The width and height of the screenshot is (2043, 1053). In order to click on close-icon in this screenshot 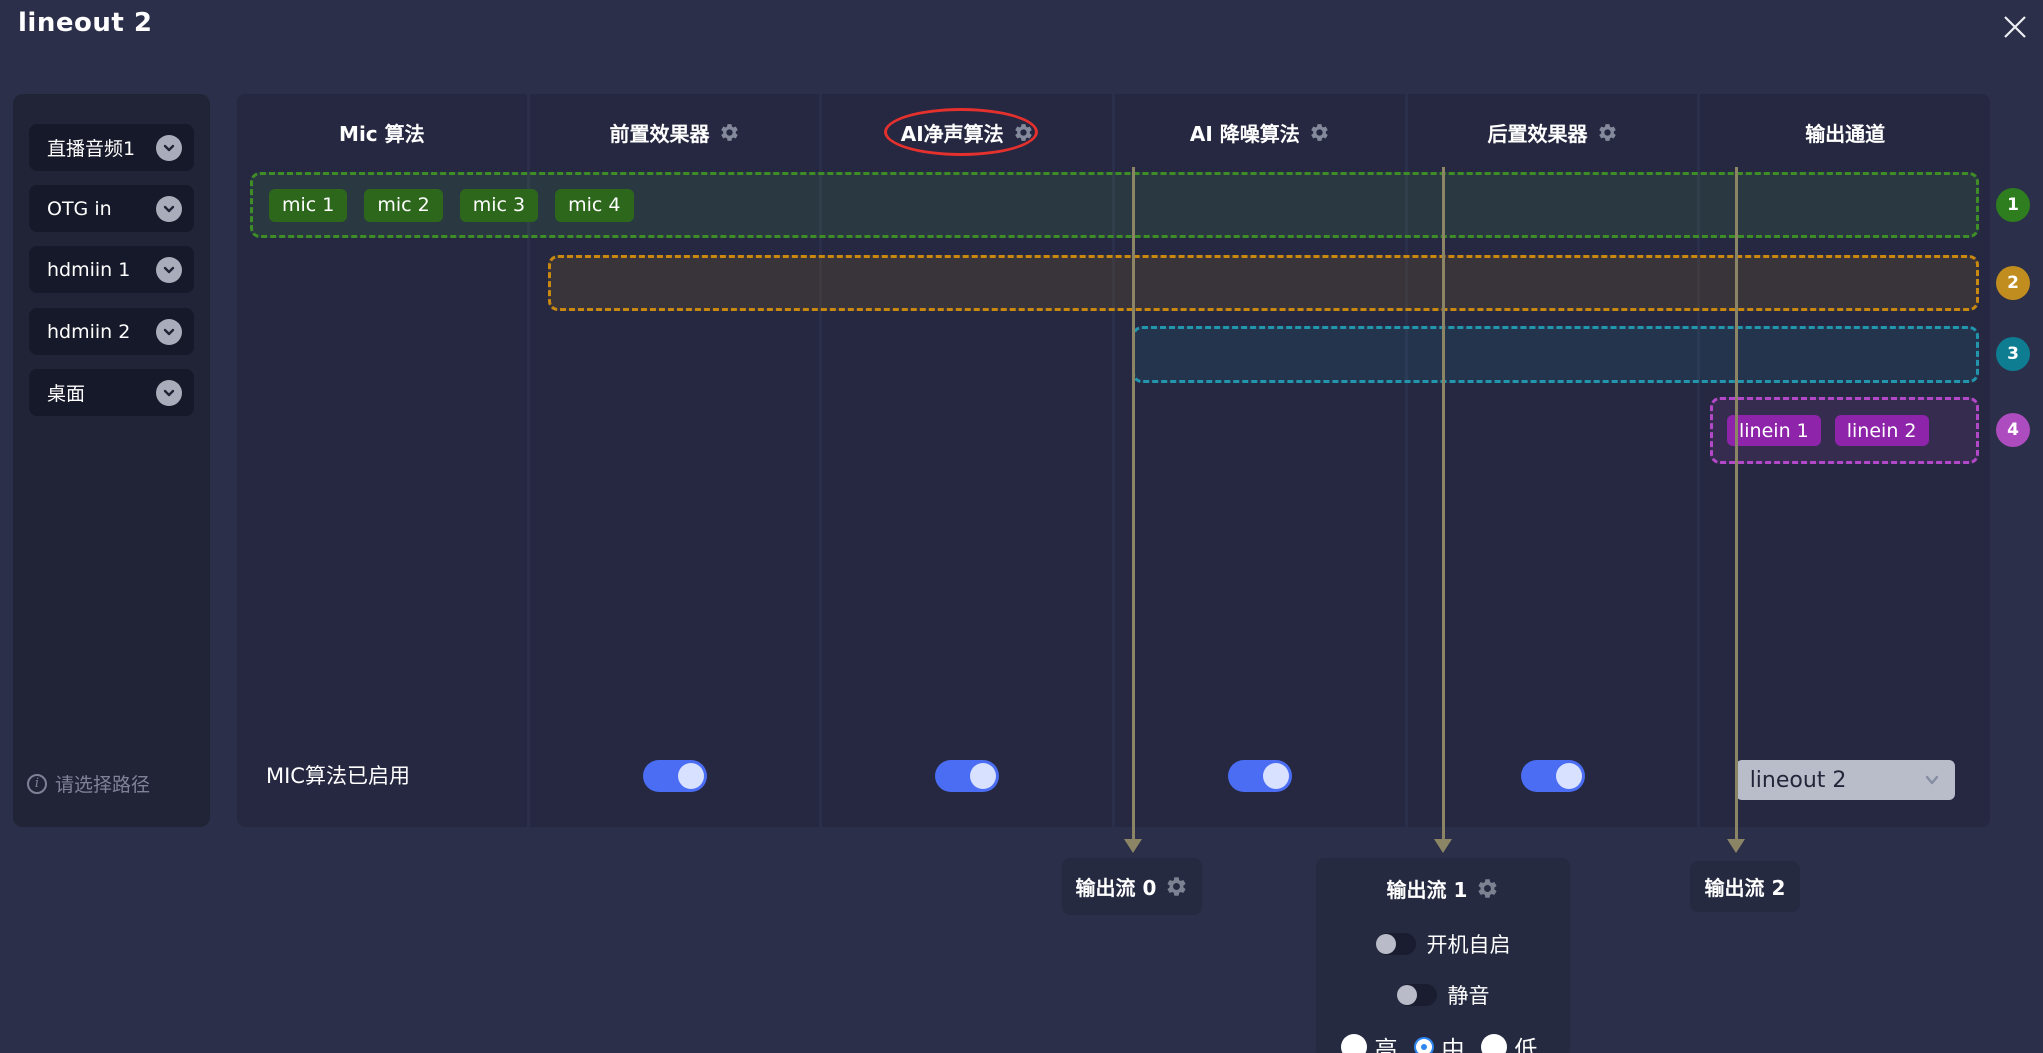, I will do `click(2015, 27)`.